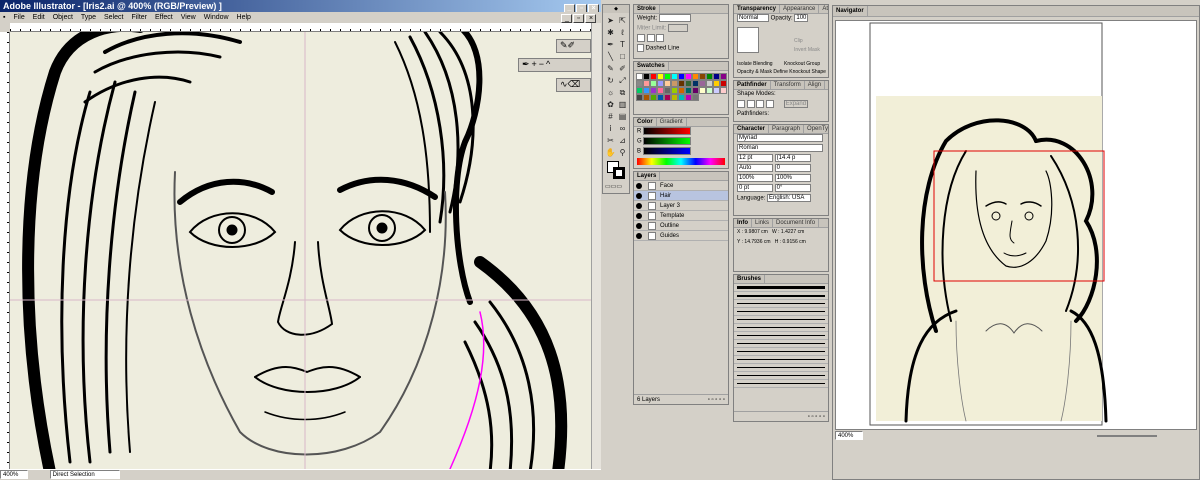 This screenshot has width=1200, height=480. Describe the element at coordinates (244, 17) in the screenshot. I see `menu-help: Help` at that location.